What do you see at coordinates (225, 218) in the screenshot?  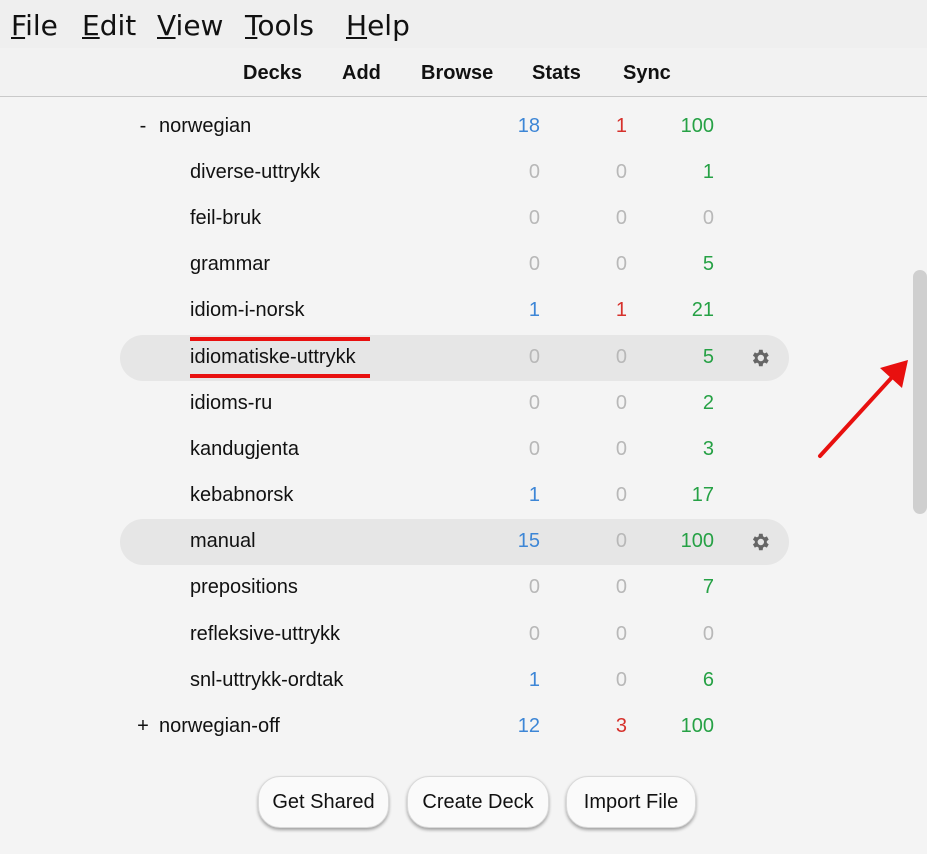 I see `deck-name: feil-bruk` at bounding box center [225, 218].